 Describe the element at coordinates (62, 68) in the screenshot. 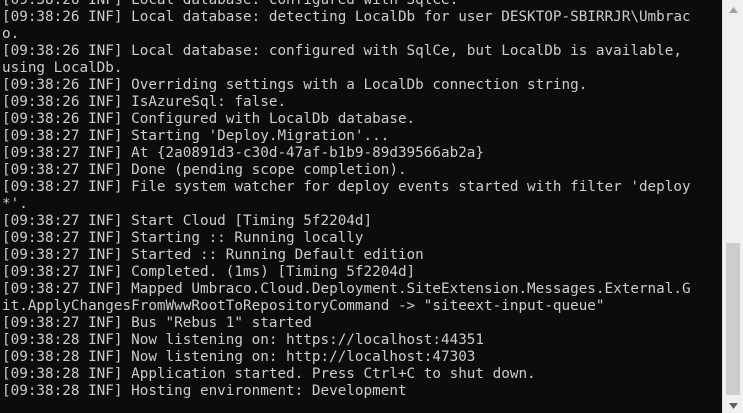

I see `log-line: using LocalDb.` at that location.